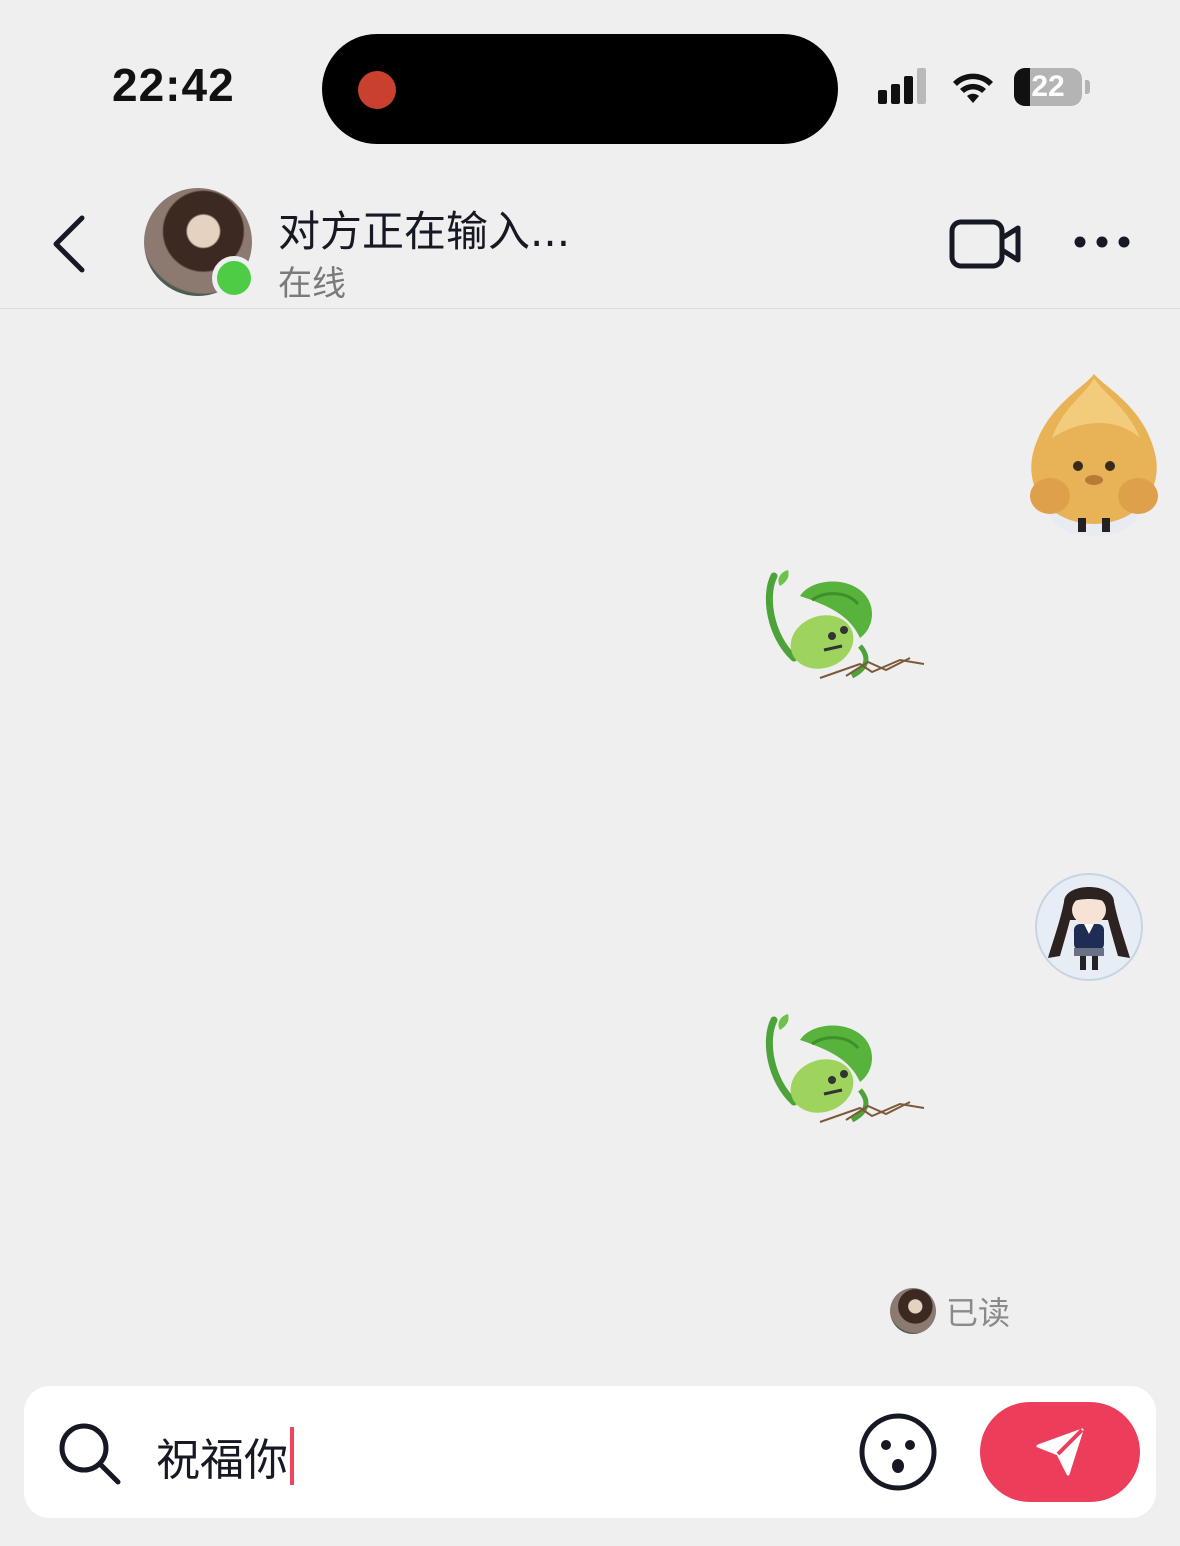 This screenshot has height=1546, width=1180. Describe the element at coordinates (580, 89) in the screenshot. I see `dynamic-island` at that location.